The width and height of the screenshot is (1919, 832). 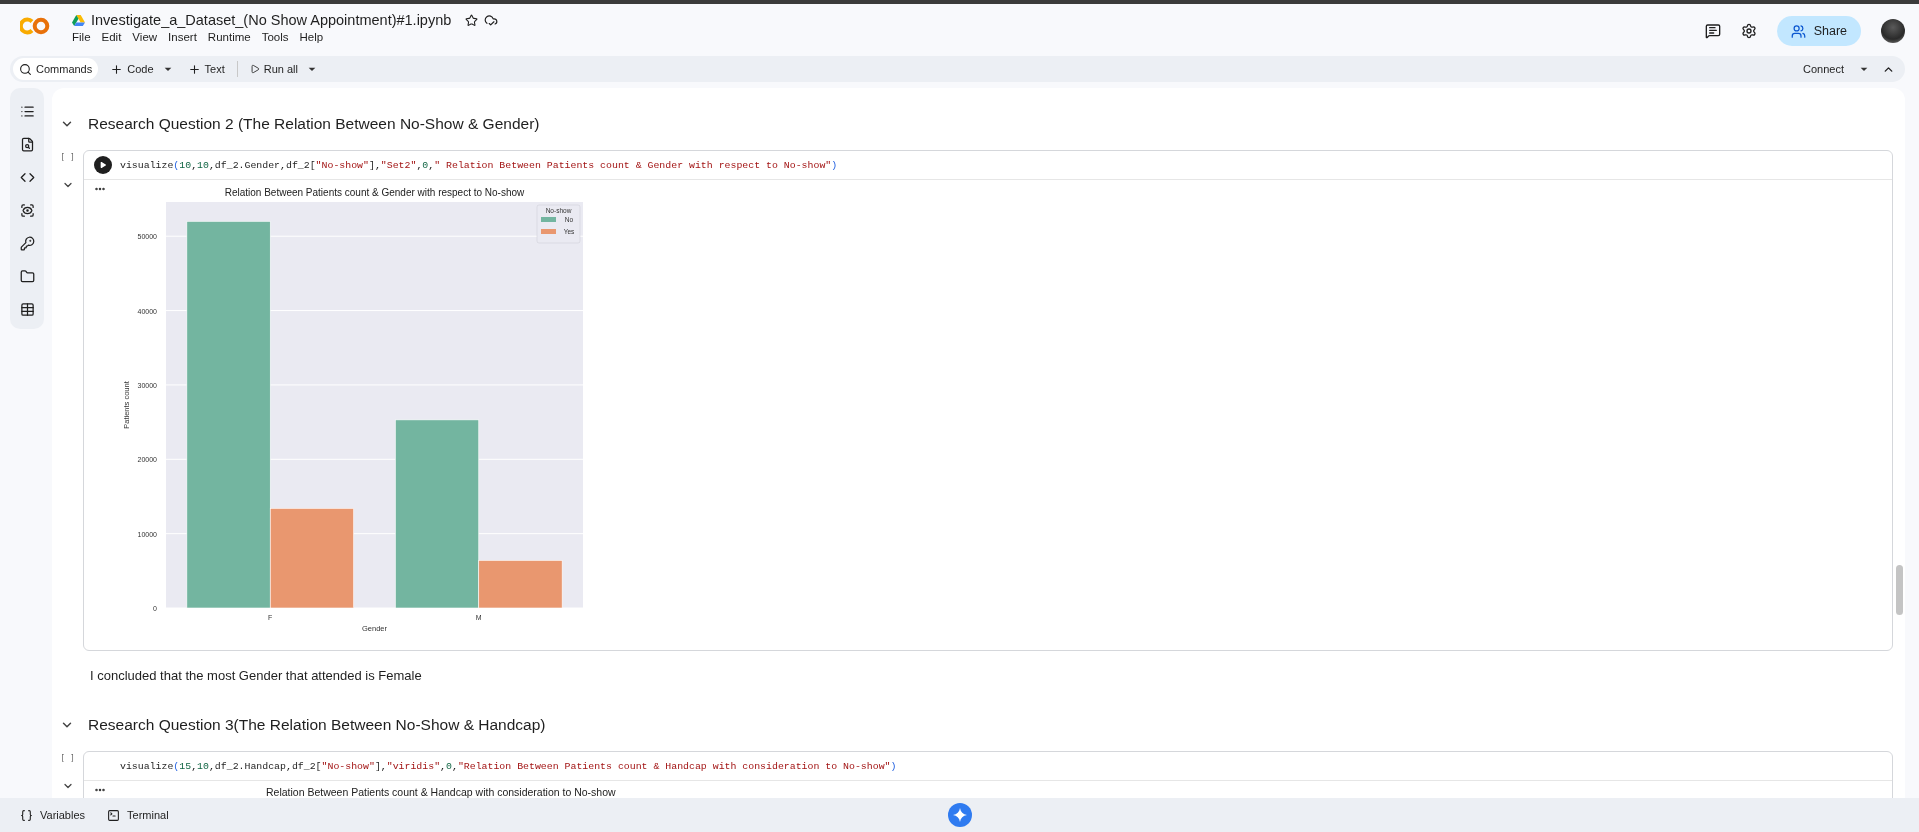 What do you see at coordinates (53, 815) in the screenshot?
I see `variables-button: Variables` at bounding box center [53, 815].